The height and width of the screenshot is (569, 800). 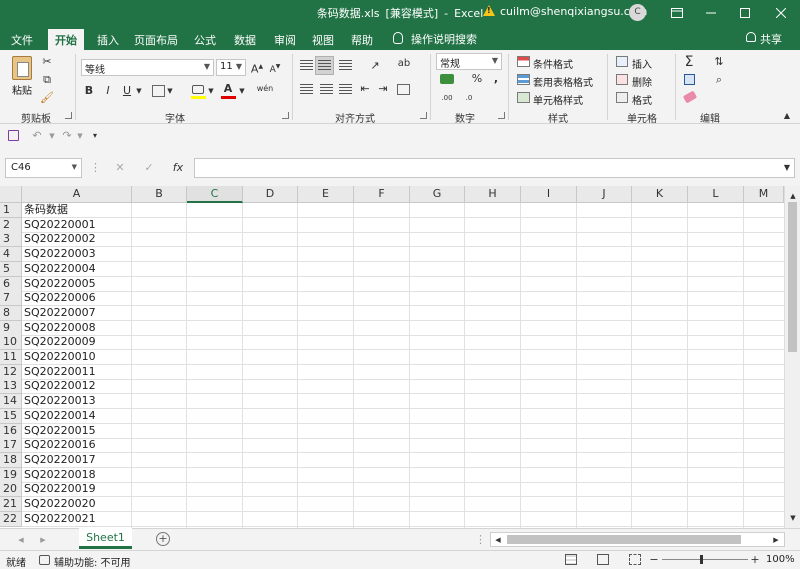 I want to click on row-header: 10, so click(x=11, y=343).